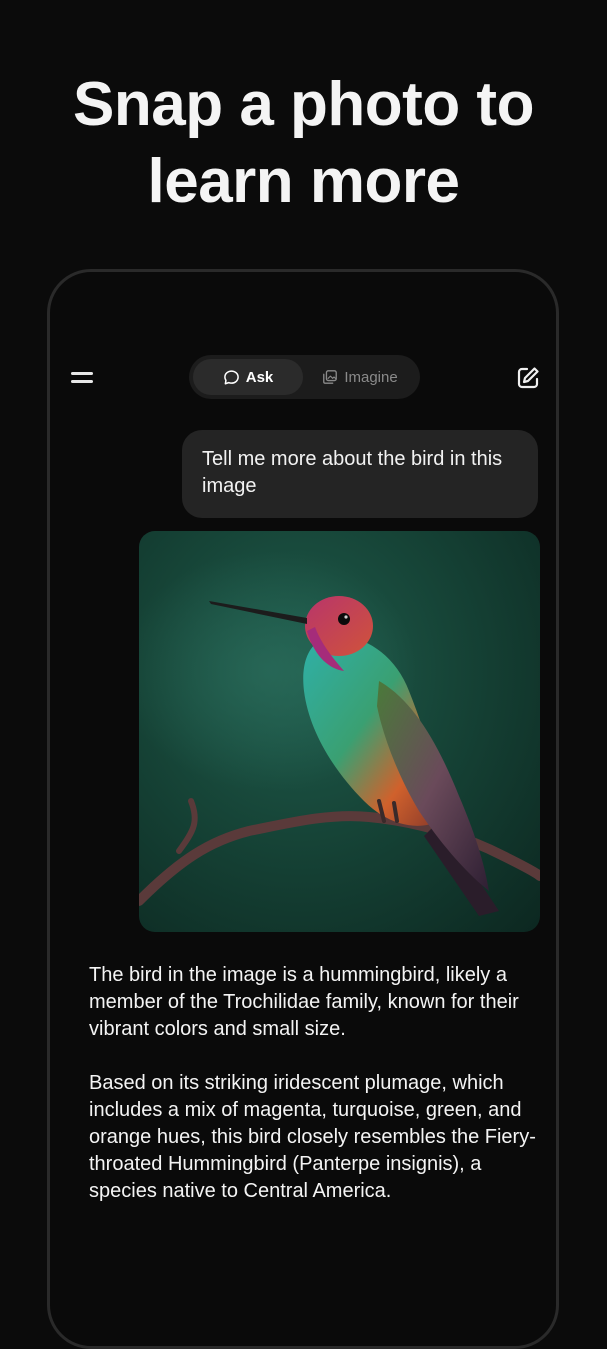 The height and width of the screenshot is (1349, 607). I want to click on mode-toggle: Ask Imagine, so click(304, 377).